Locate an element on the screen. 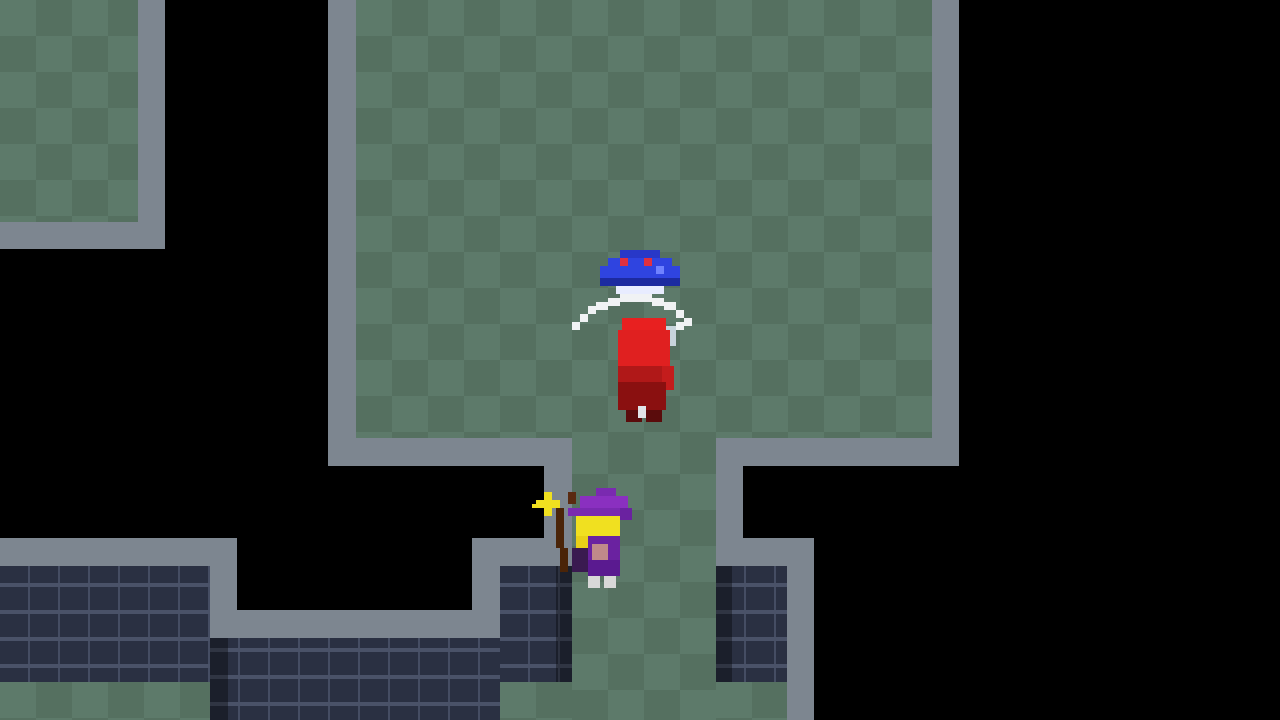 The width and height of the screenshot is (1280, 720). floor-lower-right is located at coordinates (751, 701).